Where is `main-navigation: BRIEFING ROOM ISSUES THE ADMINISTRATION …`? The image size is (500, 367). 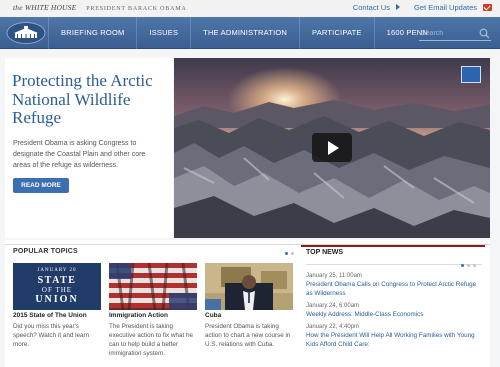 main-navigation: BRIEFING ROOM ISSUES THE ADMINISTRATION … is located at coordinates (250, 33).